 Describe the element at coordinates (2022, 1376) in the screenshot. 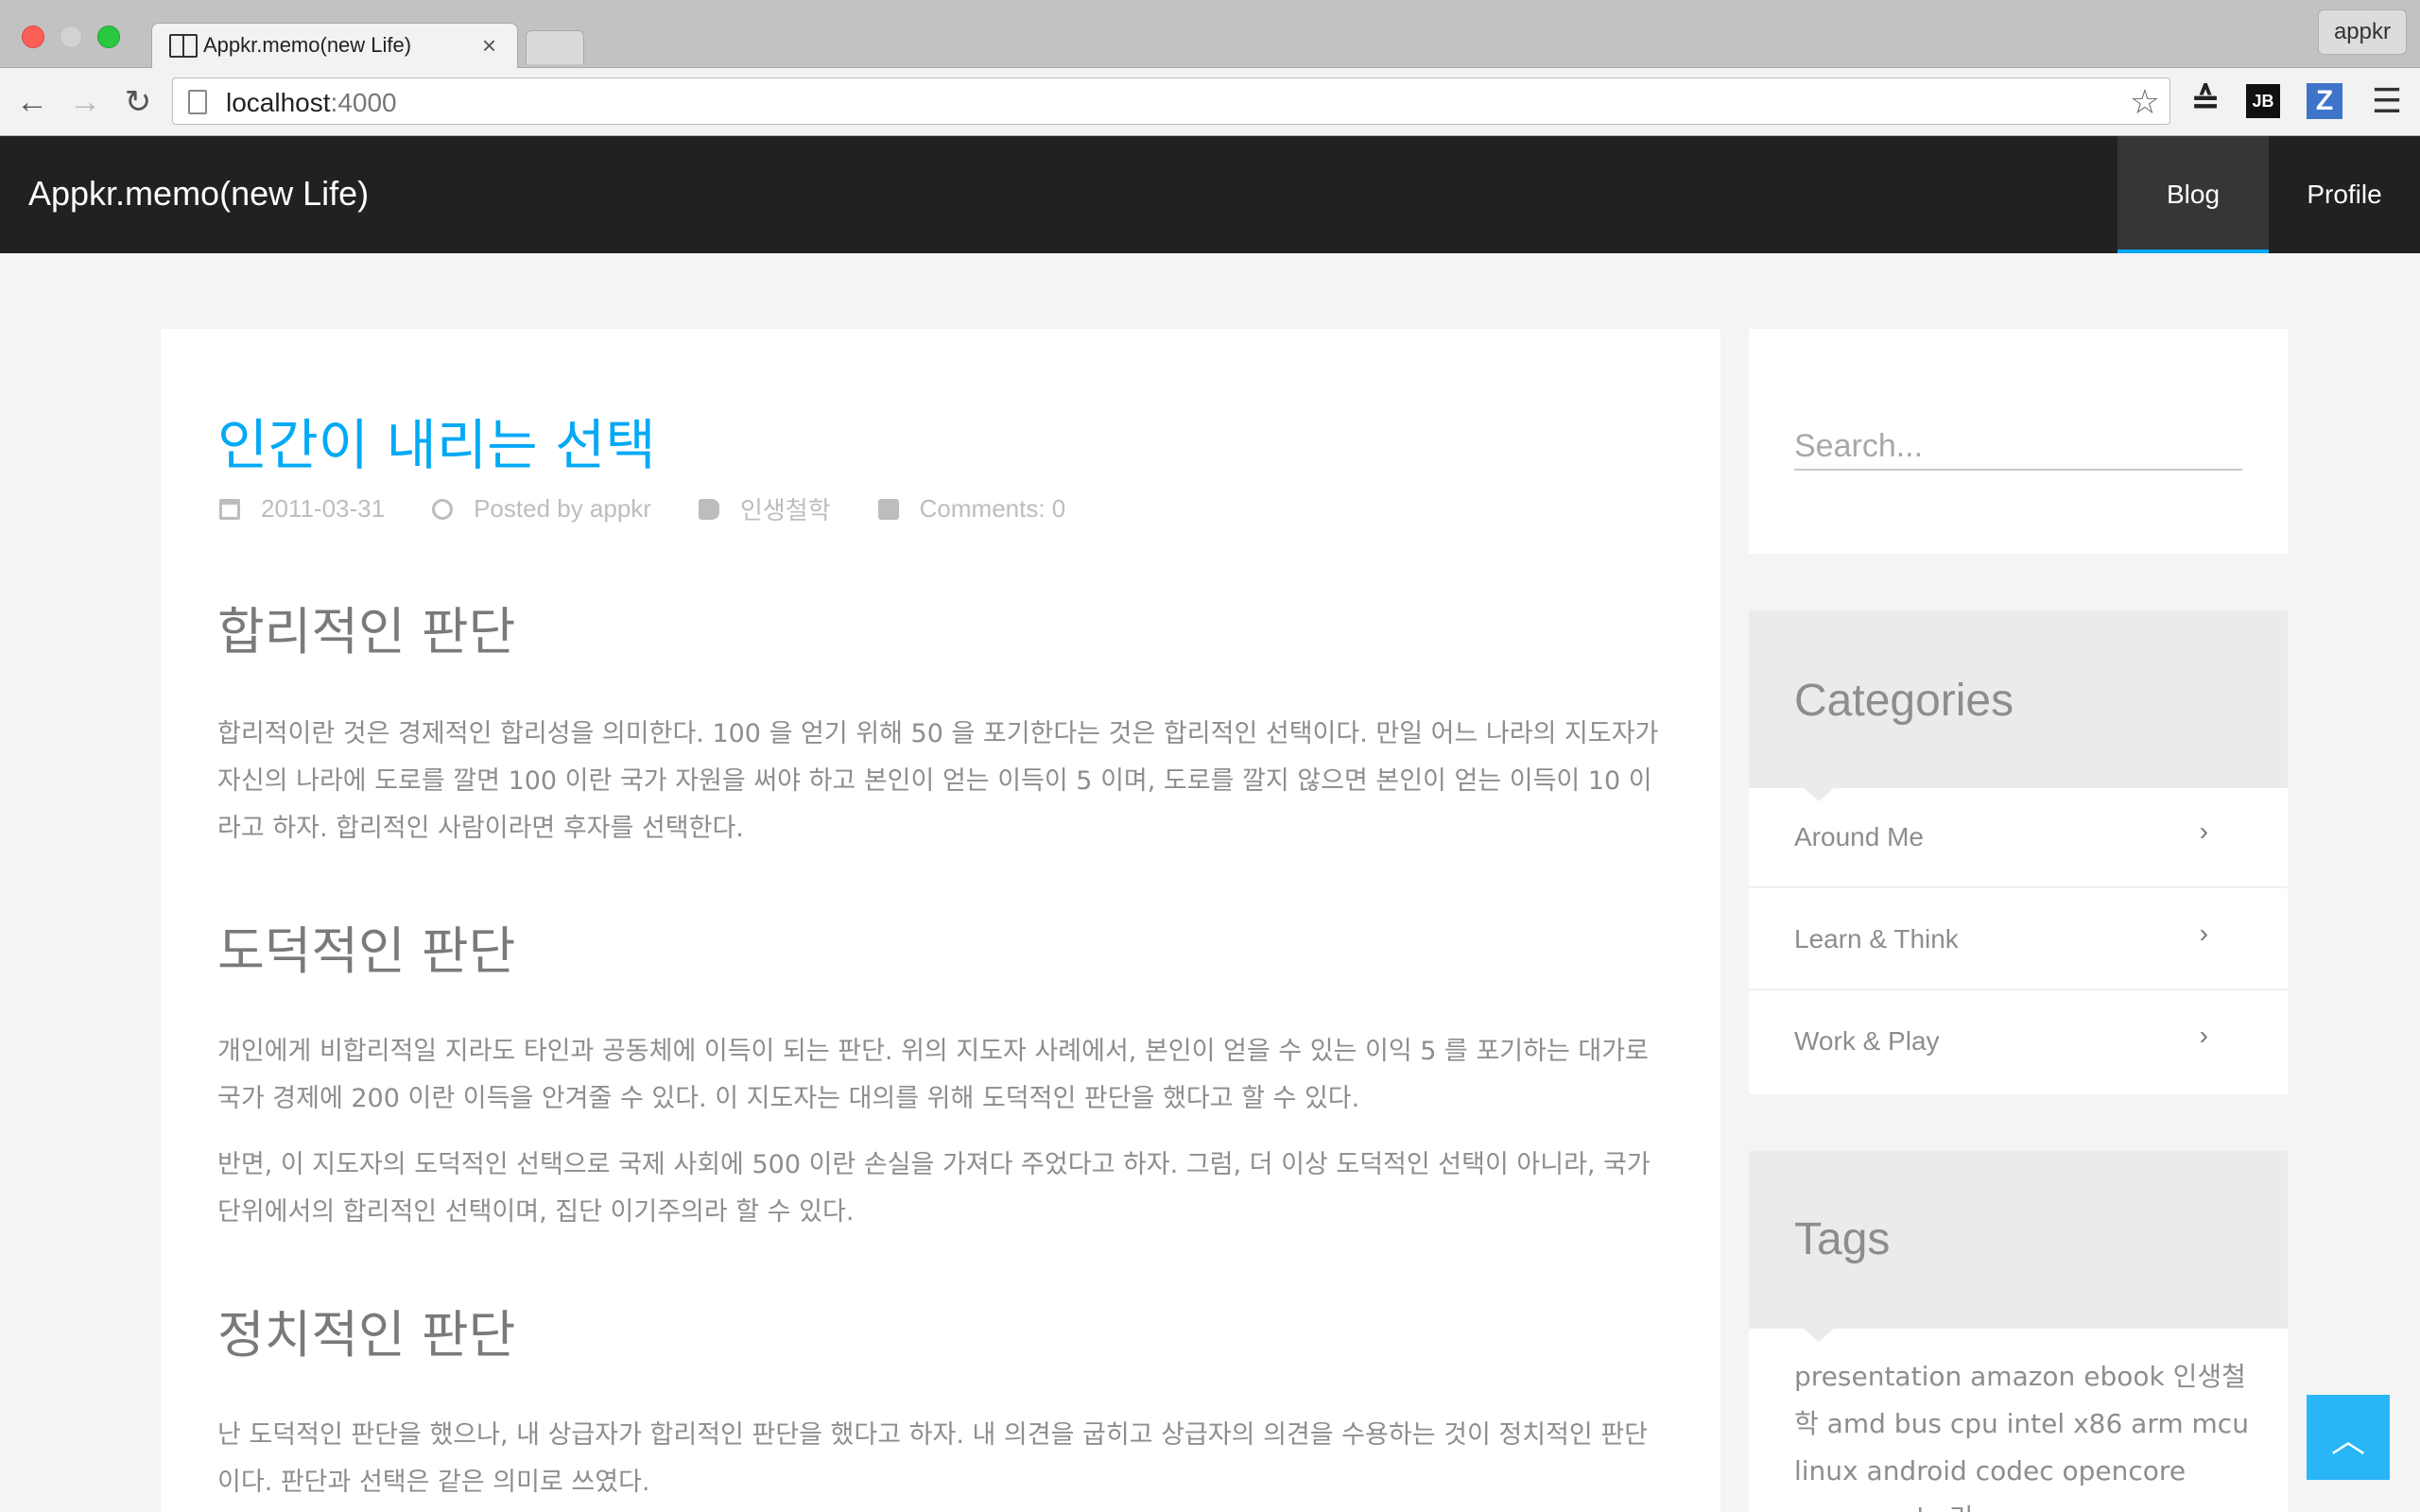

I see `tag-link: amazon` at that location.